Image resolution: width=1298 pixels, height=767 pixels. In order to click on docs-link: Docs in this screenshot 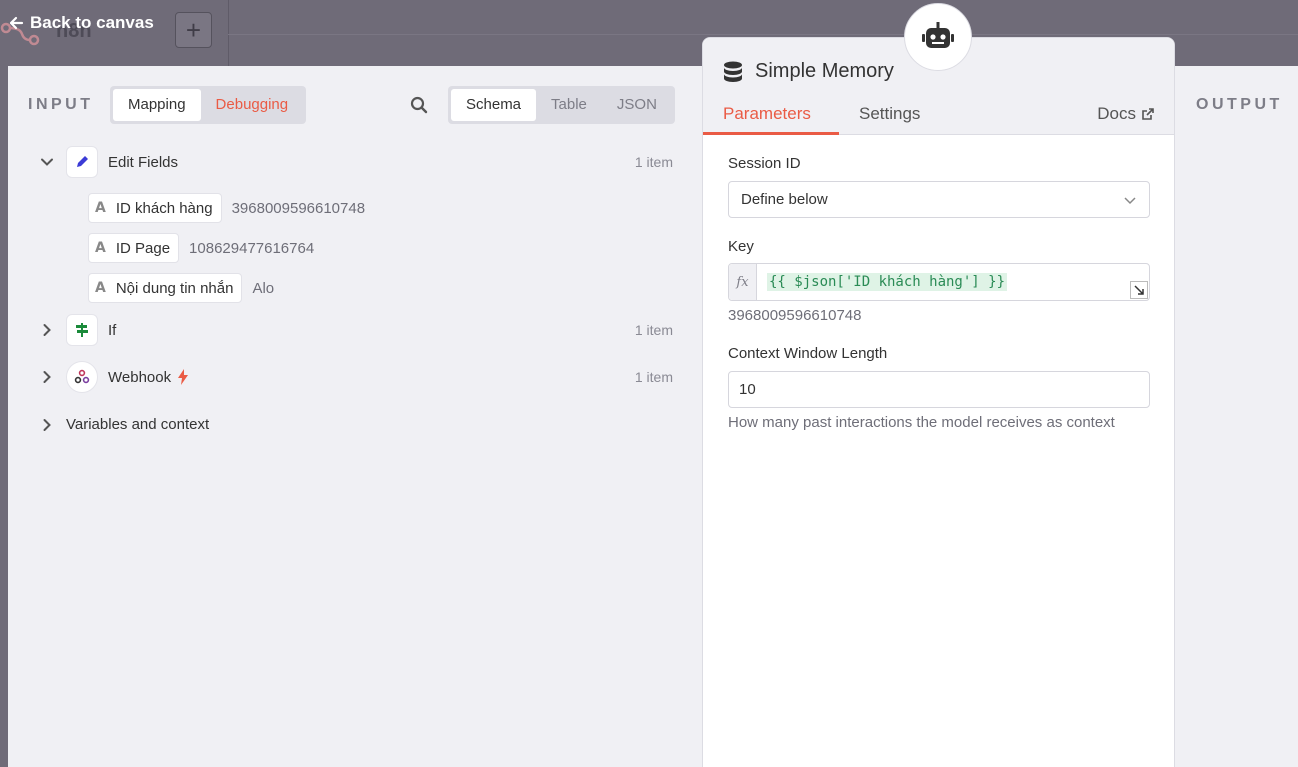, I will do `click(1125, 114)`.